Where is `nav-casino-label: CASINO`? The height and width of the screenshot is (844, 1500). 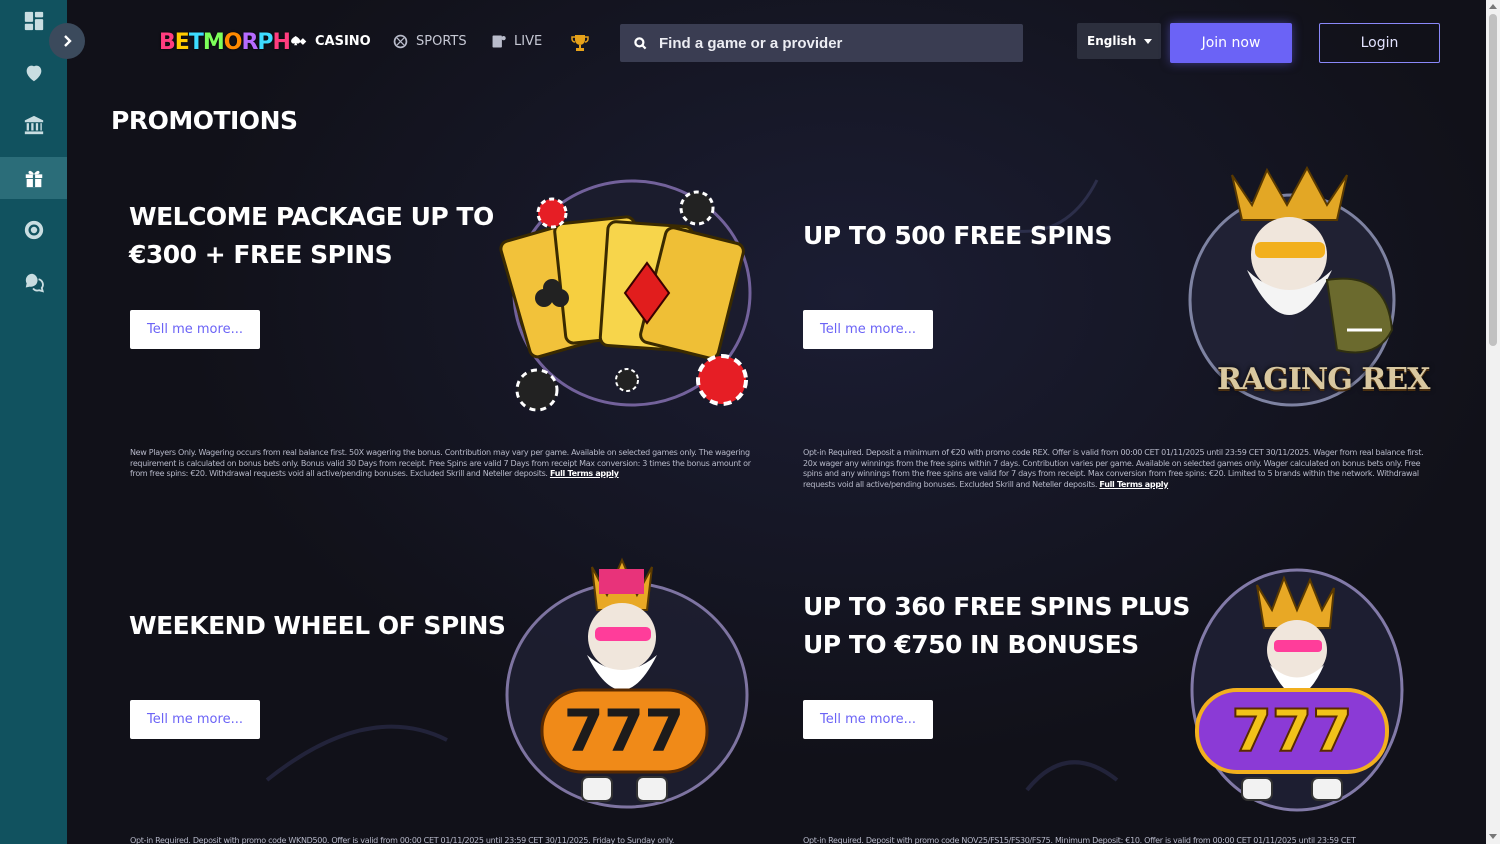 nav-casino-label: CASINO is located at coordinates (343, 41).